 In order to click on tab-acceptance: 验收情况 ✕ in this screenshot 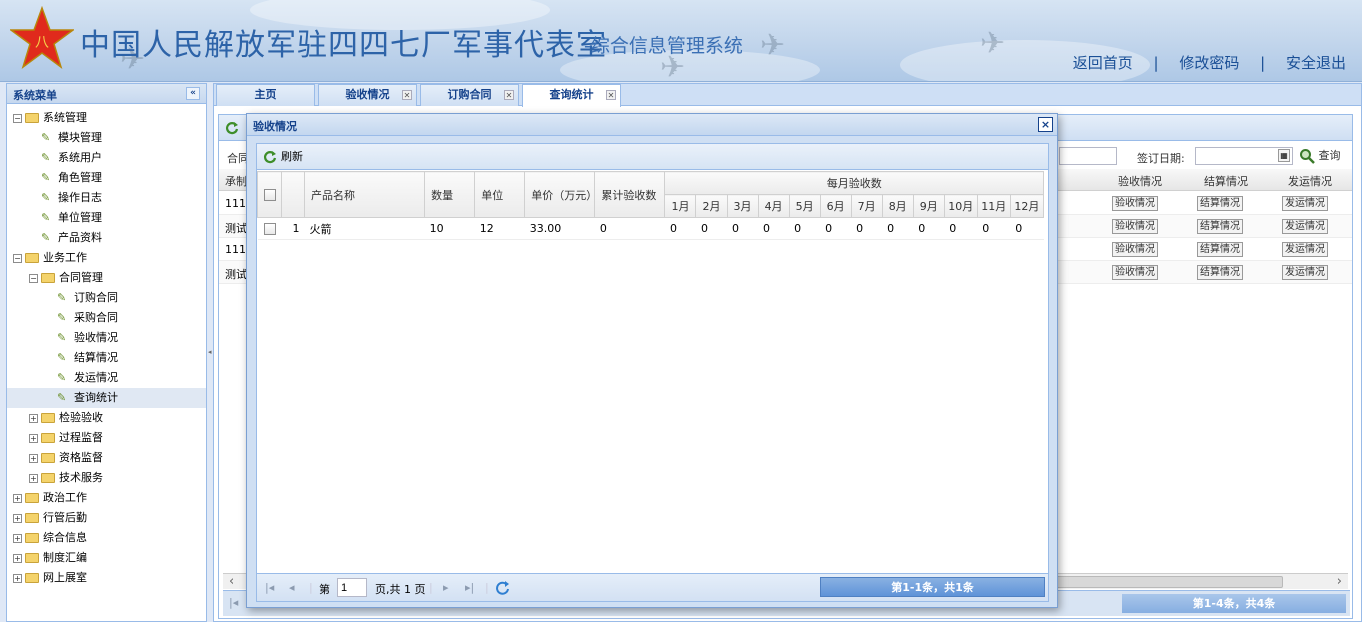, I will do `click(367, 95)`.